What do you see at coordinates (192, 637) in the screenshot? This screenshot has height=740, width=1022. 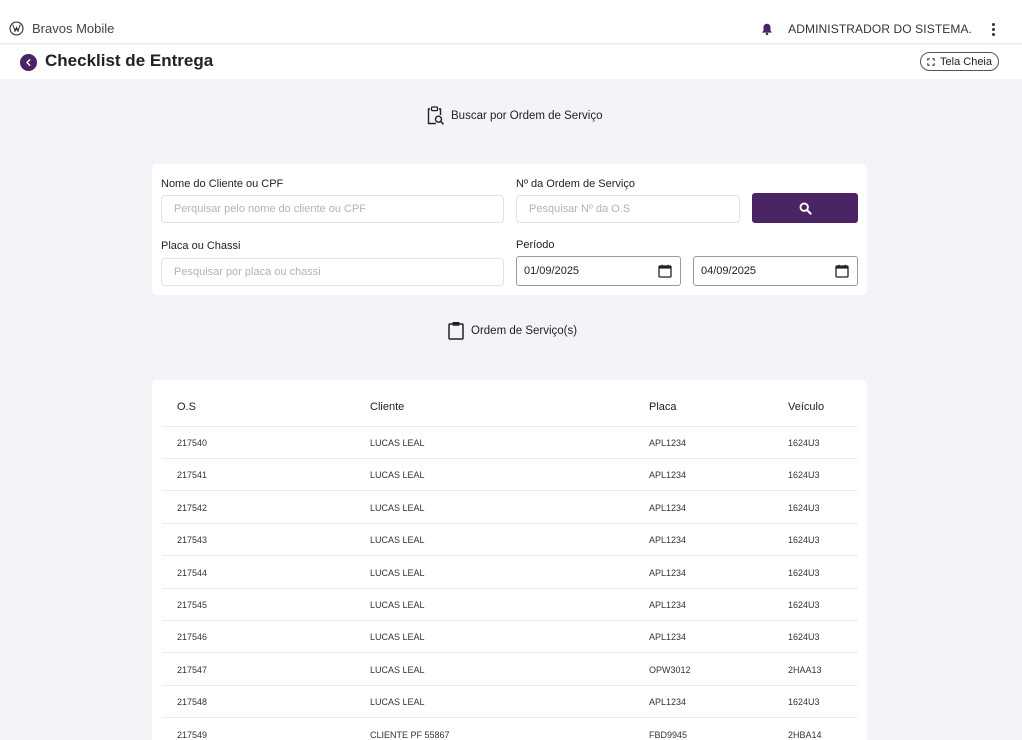 I see `cell-os: 217546` at bounding box center [192, 637].